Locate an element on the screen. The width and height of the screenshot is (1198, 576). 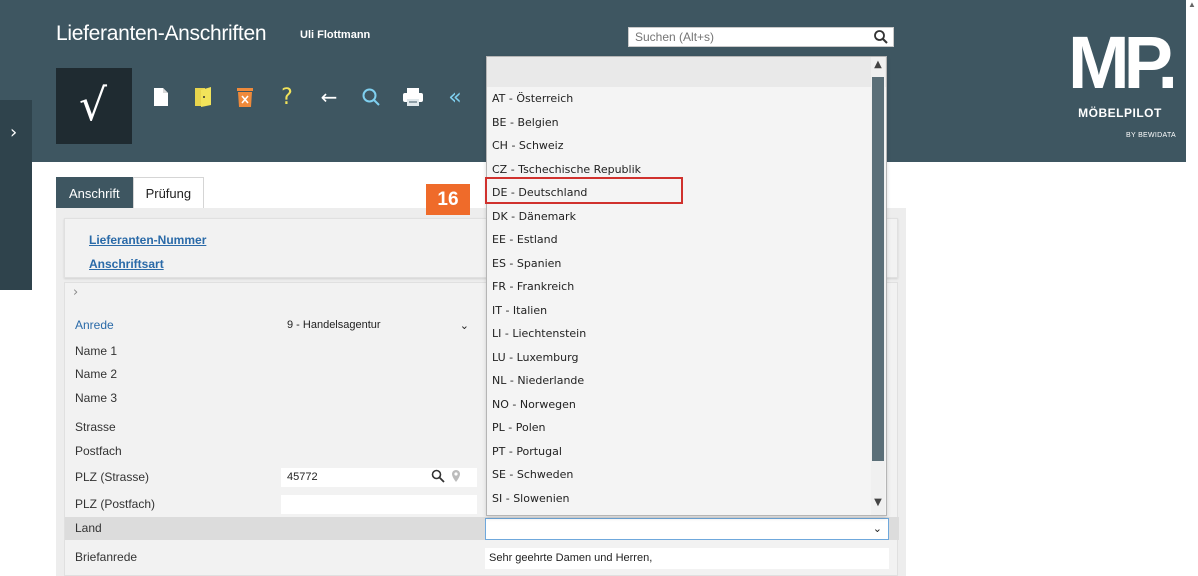
scroll-up-icon: ▲ is located at coordinates (878, 67).